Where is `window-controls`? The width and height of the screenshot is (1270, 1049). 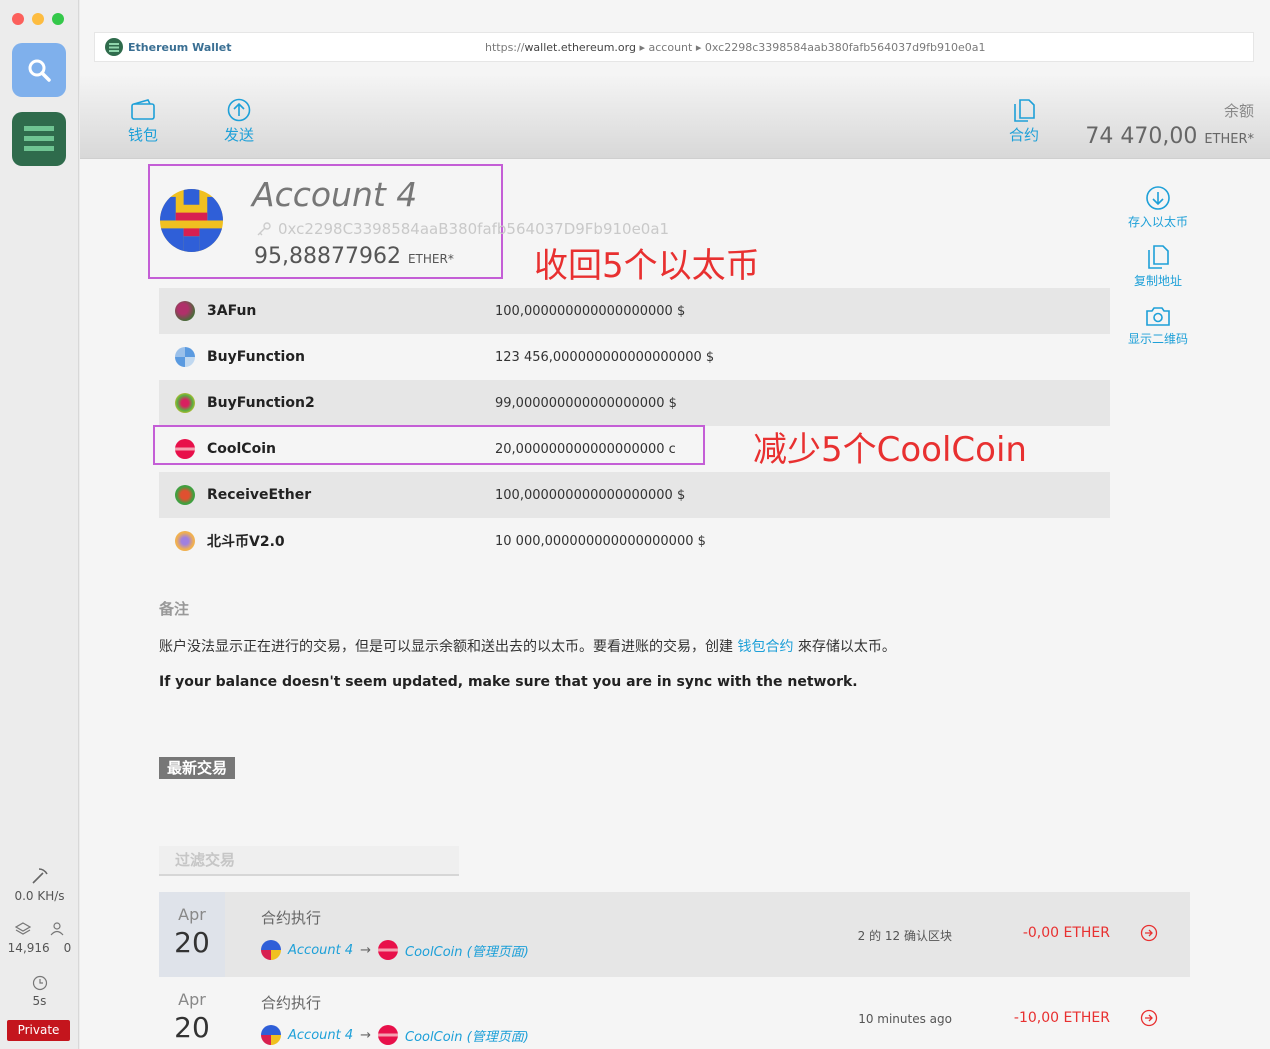 window-controls is located at coordinates (38, 19).